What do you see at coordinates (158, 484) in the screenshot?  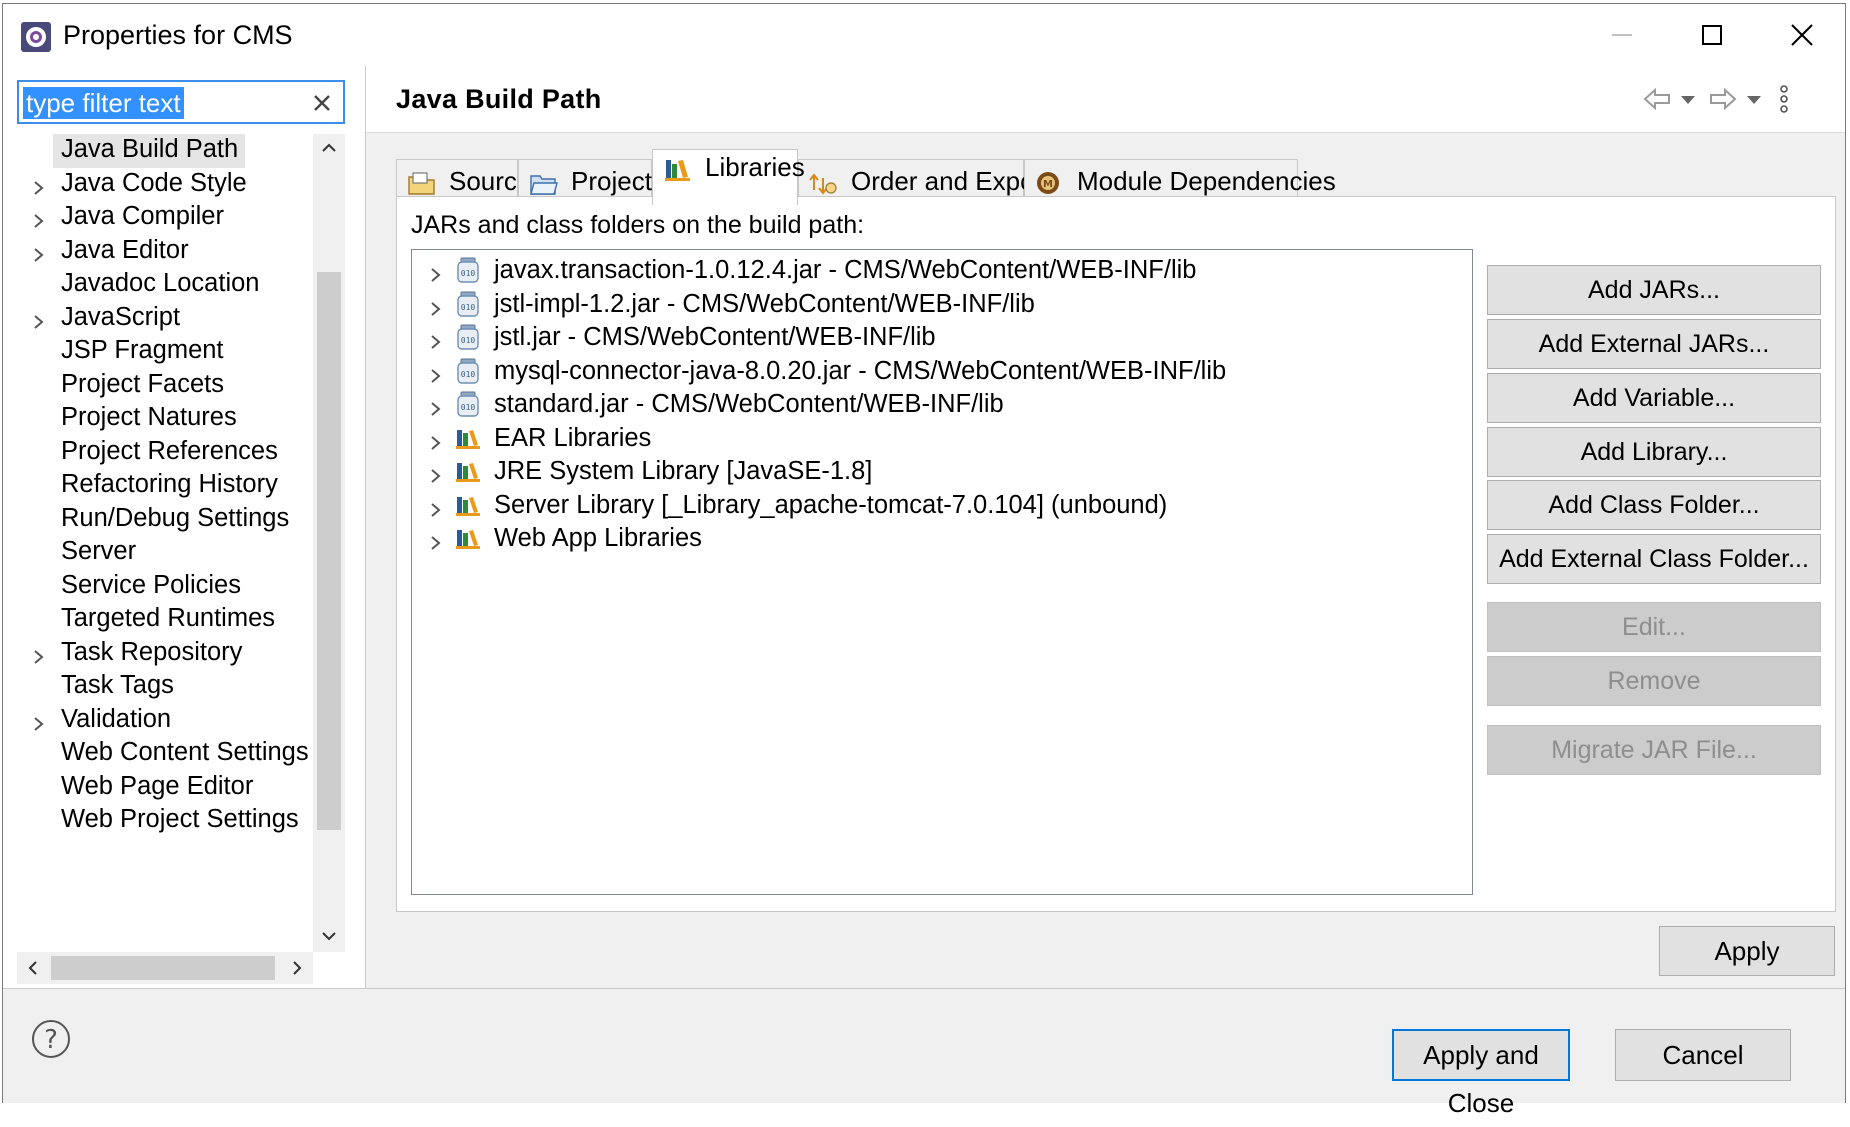 I see `tree-item: Refactoring History` at bounding box center [158, 484].